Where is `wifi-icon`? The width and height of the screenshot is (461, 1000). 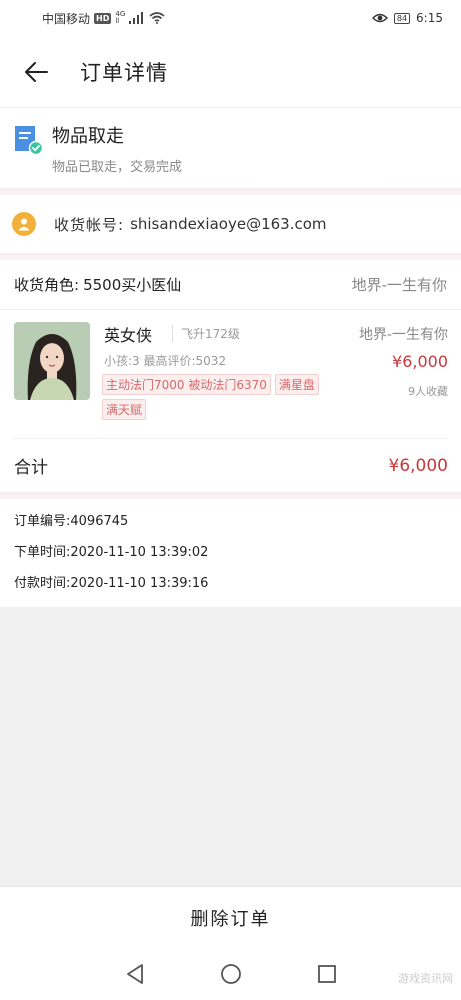 wifi-icon is located at coordinates (157, 18).